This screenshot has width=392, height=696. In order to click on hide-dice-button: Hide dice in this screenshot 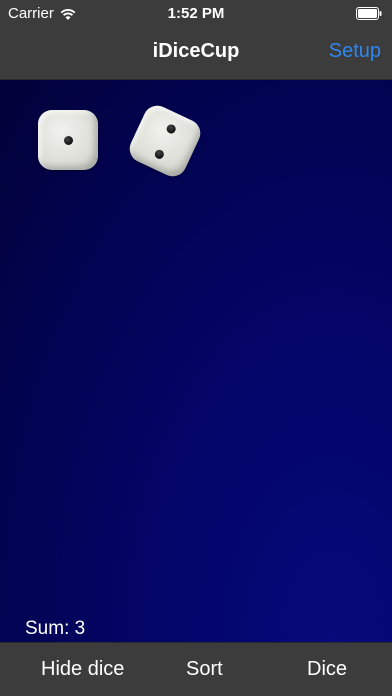, I will do `click(82, 669)`.